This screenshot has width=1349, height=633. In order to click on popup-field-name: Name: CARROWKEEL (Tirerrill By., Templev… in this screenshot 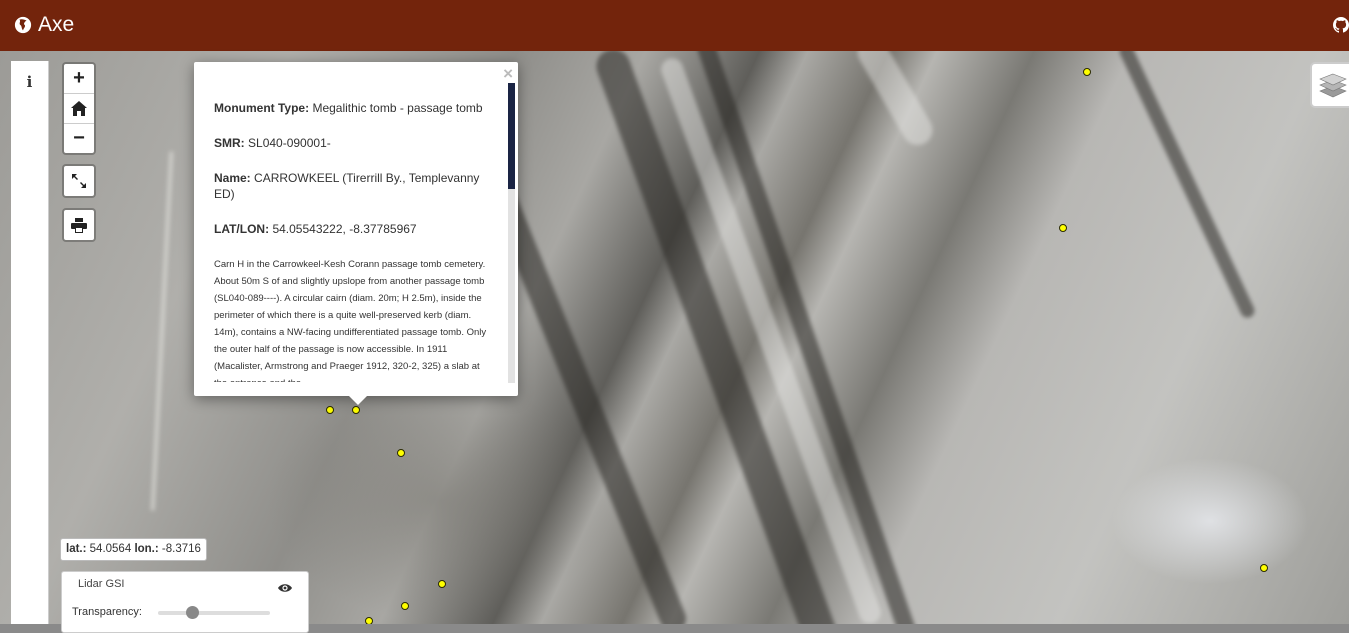, I will do `click(352, 186)`.